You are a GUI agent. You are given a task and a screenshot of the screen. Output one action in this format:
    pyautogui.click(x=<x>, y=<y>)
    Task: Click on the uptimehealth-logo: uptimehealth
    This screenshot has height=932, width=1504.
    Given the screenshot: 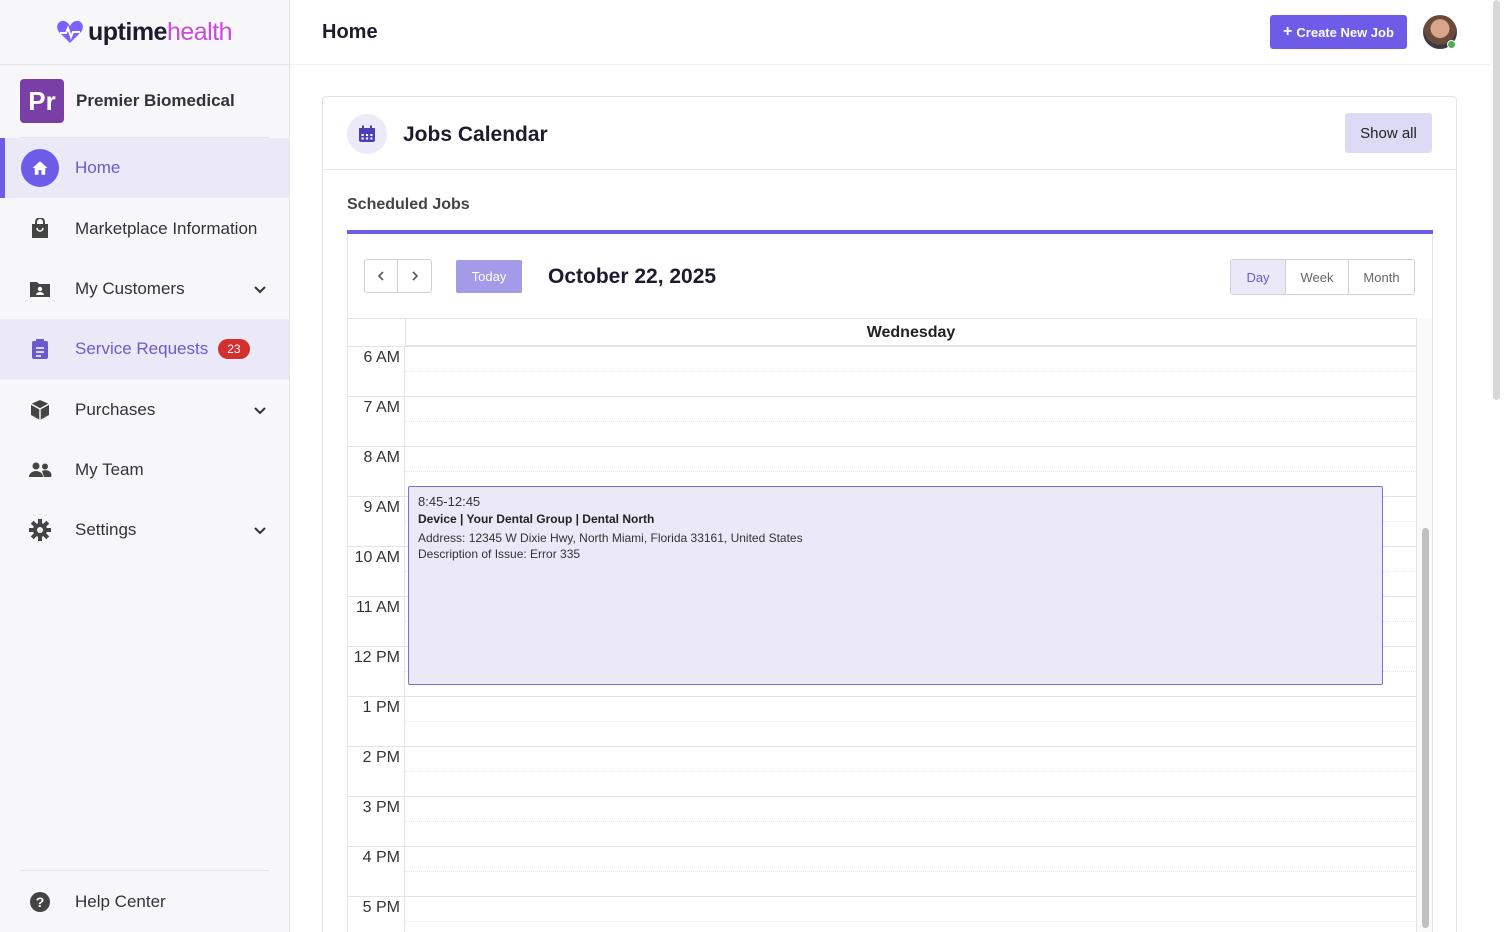 What is the action you would take?
    pyautogui.click(x=144, y=32)
    